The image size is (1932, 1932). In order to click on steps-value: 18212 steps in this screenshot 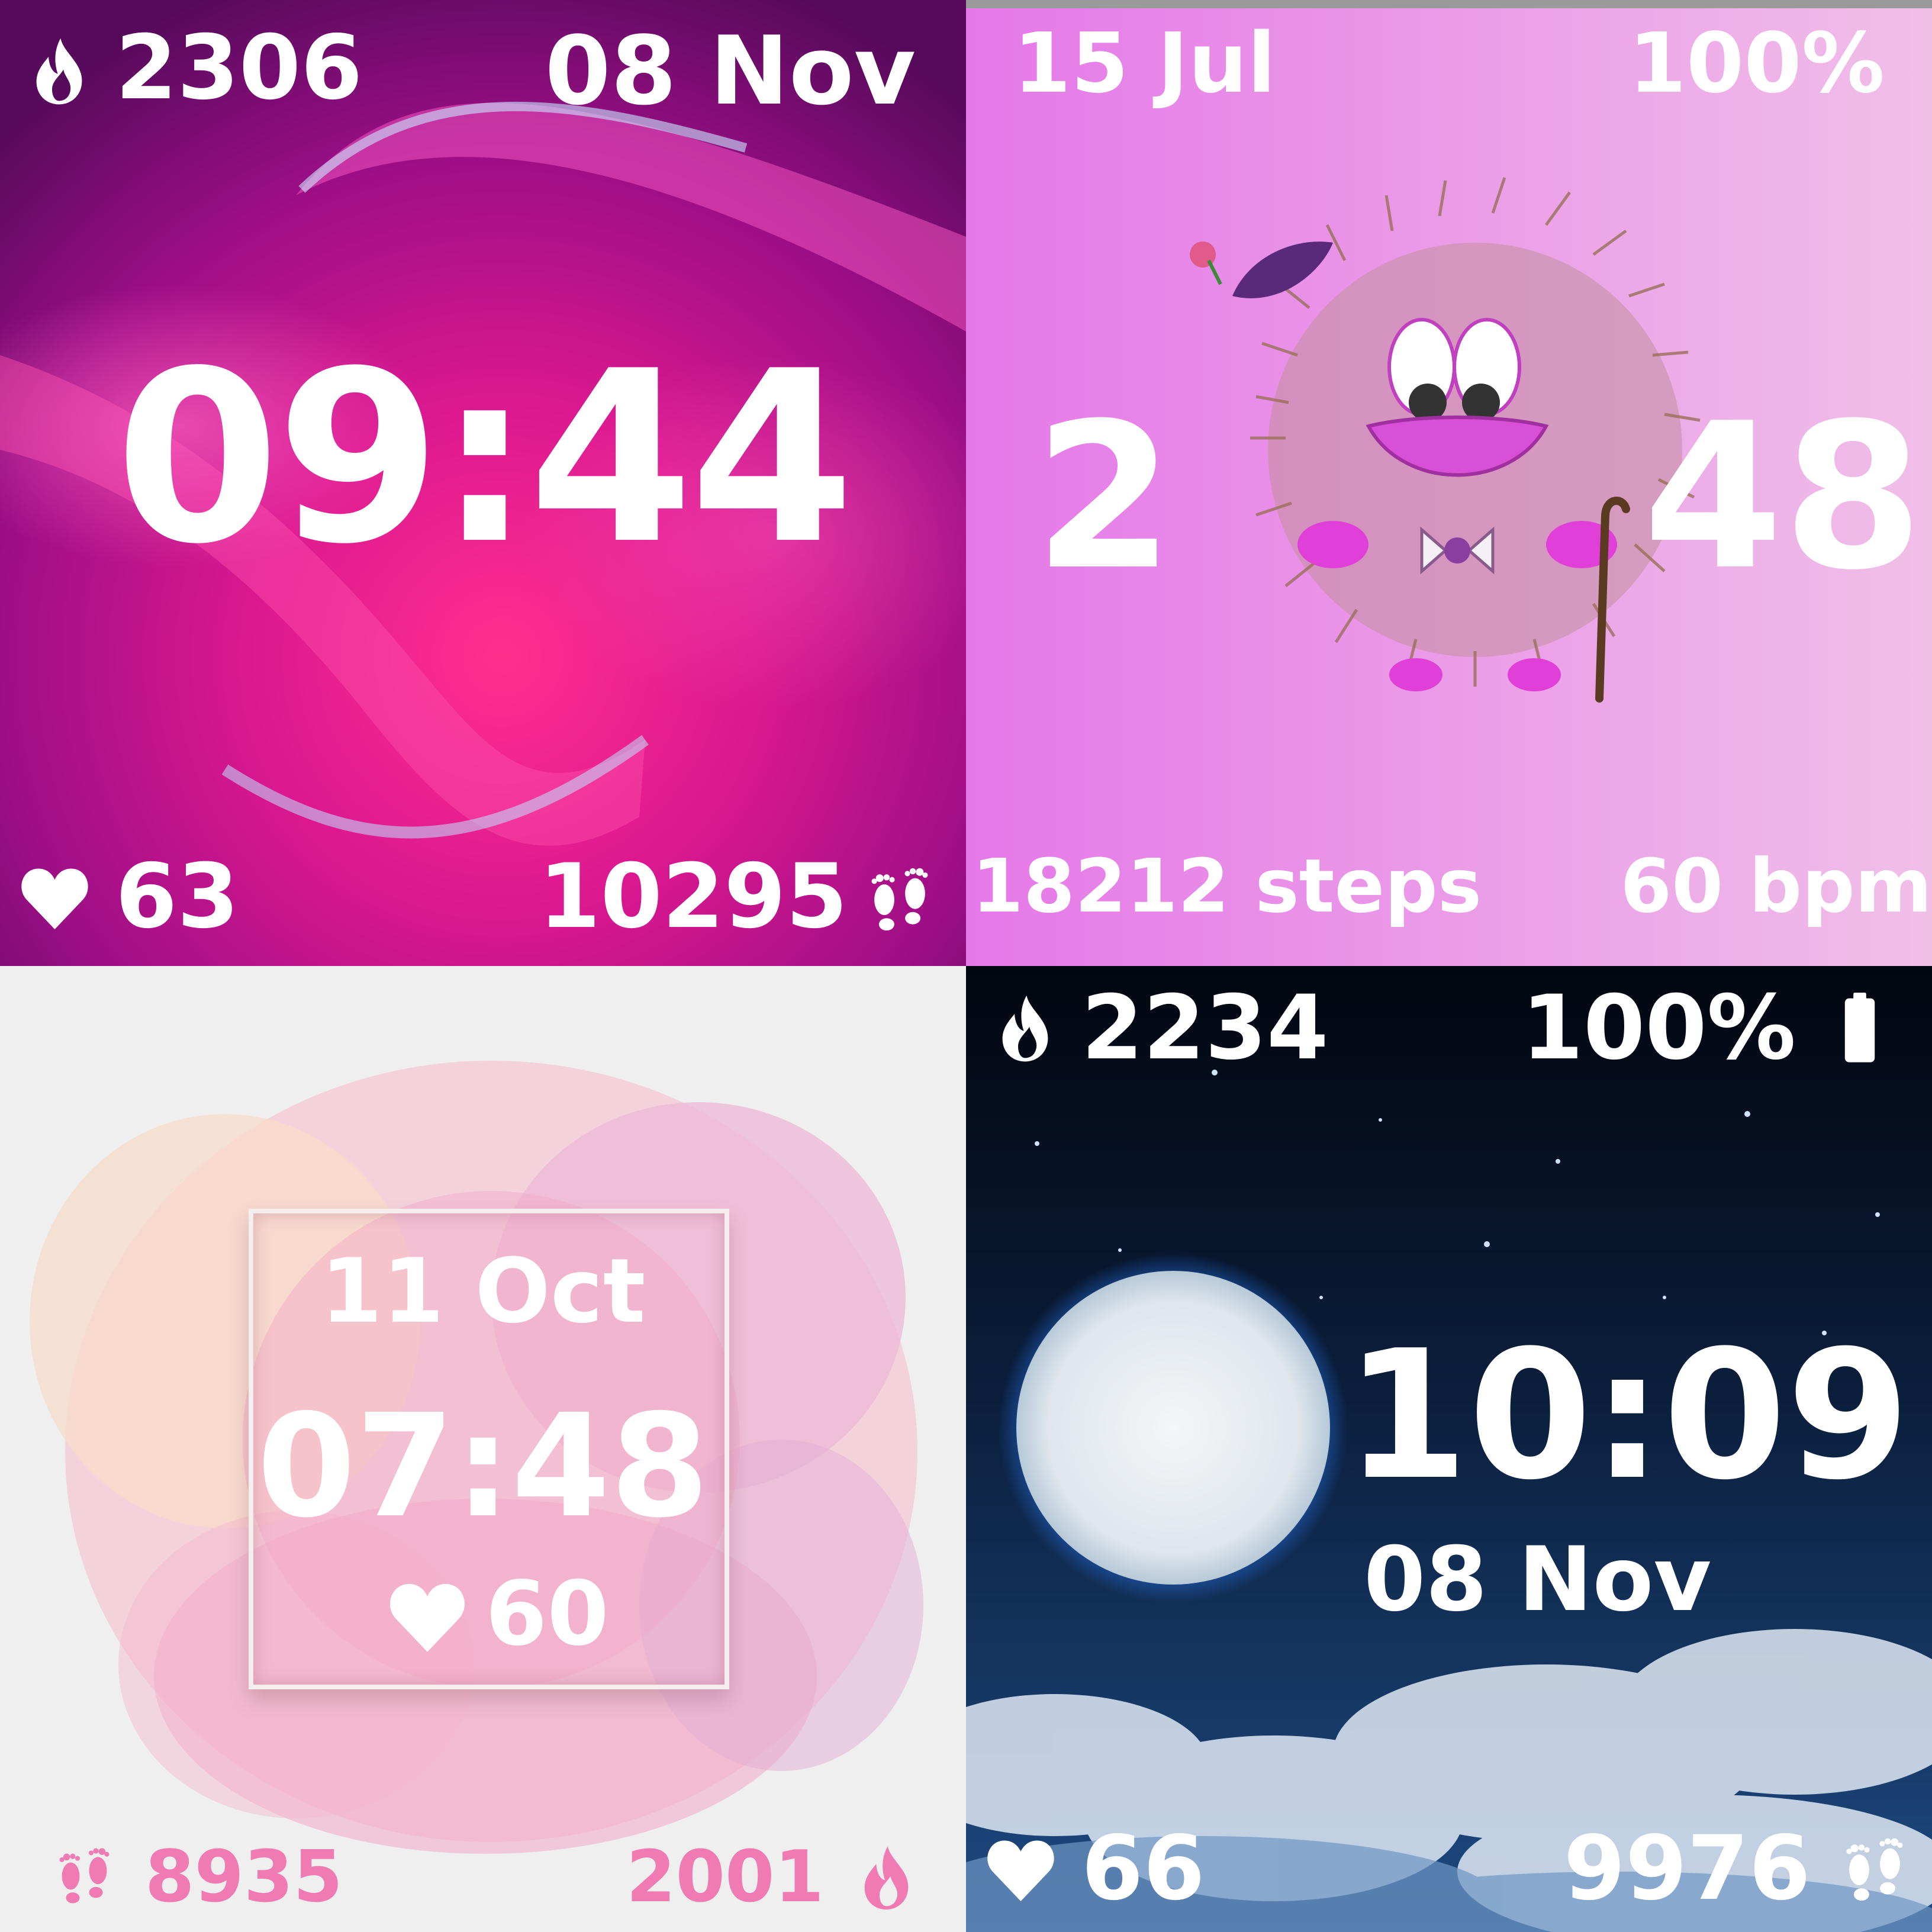, I will do `click(1227, 886)`.